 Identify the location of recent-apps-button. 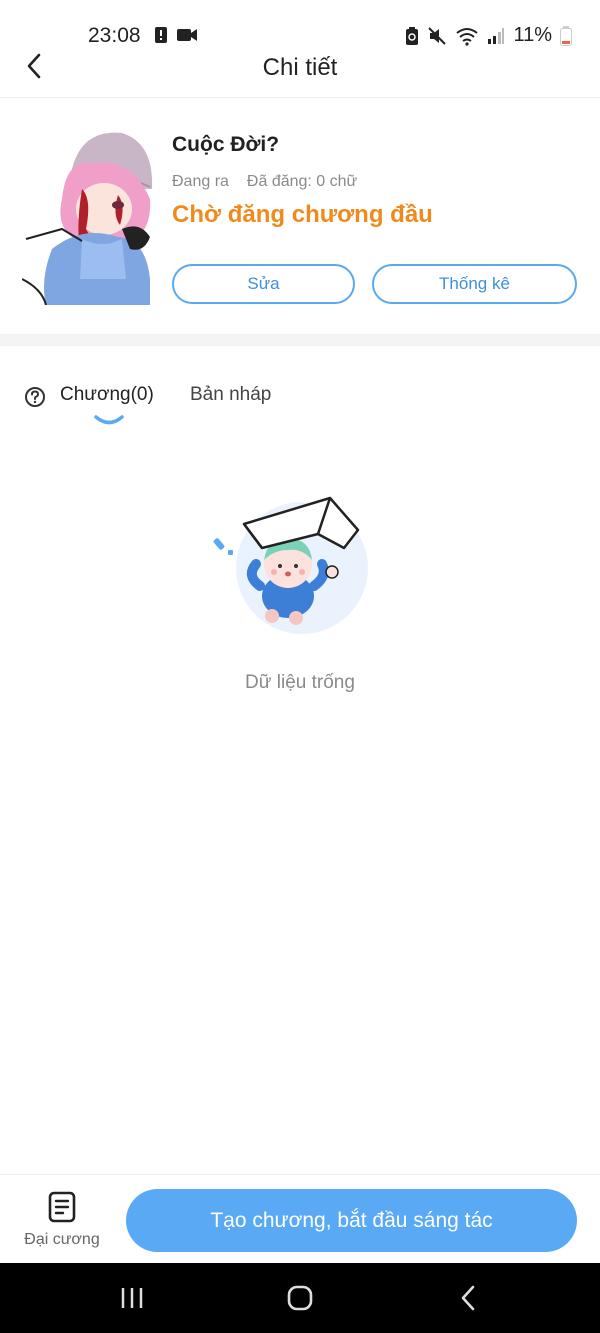
(132, 1298).